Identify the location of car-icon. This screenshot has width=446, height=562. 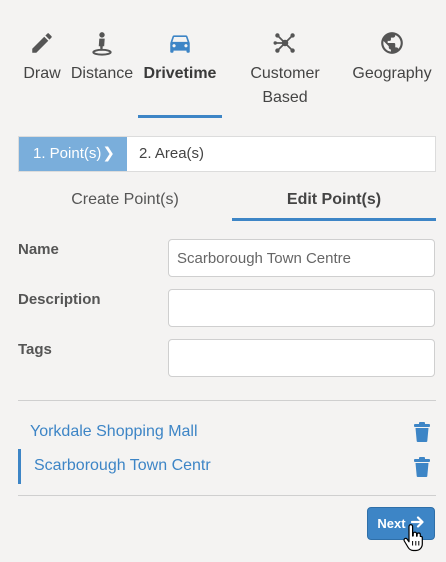
(180, 43).